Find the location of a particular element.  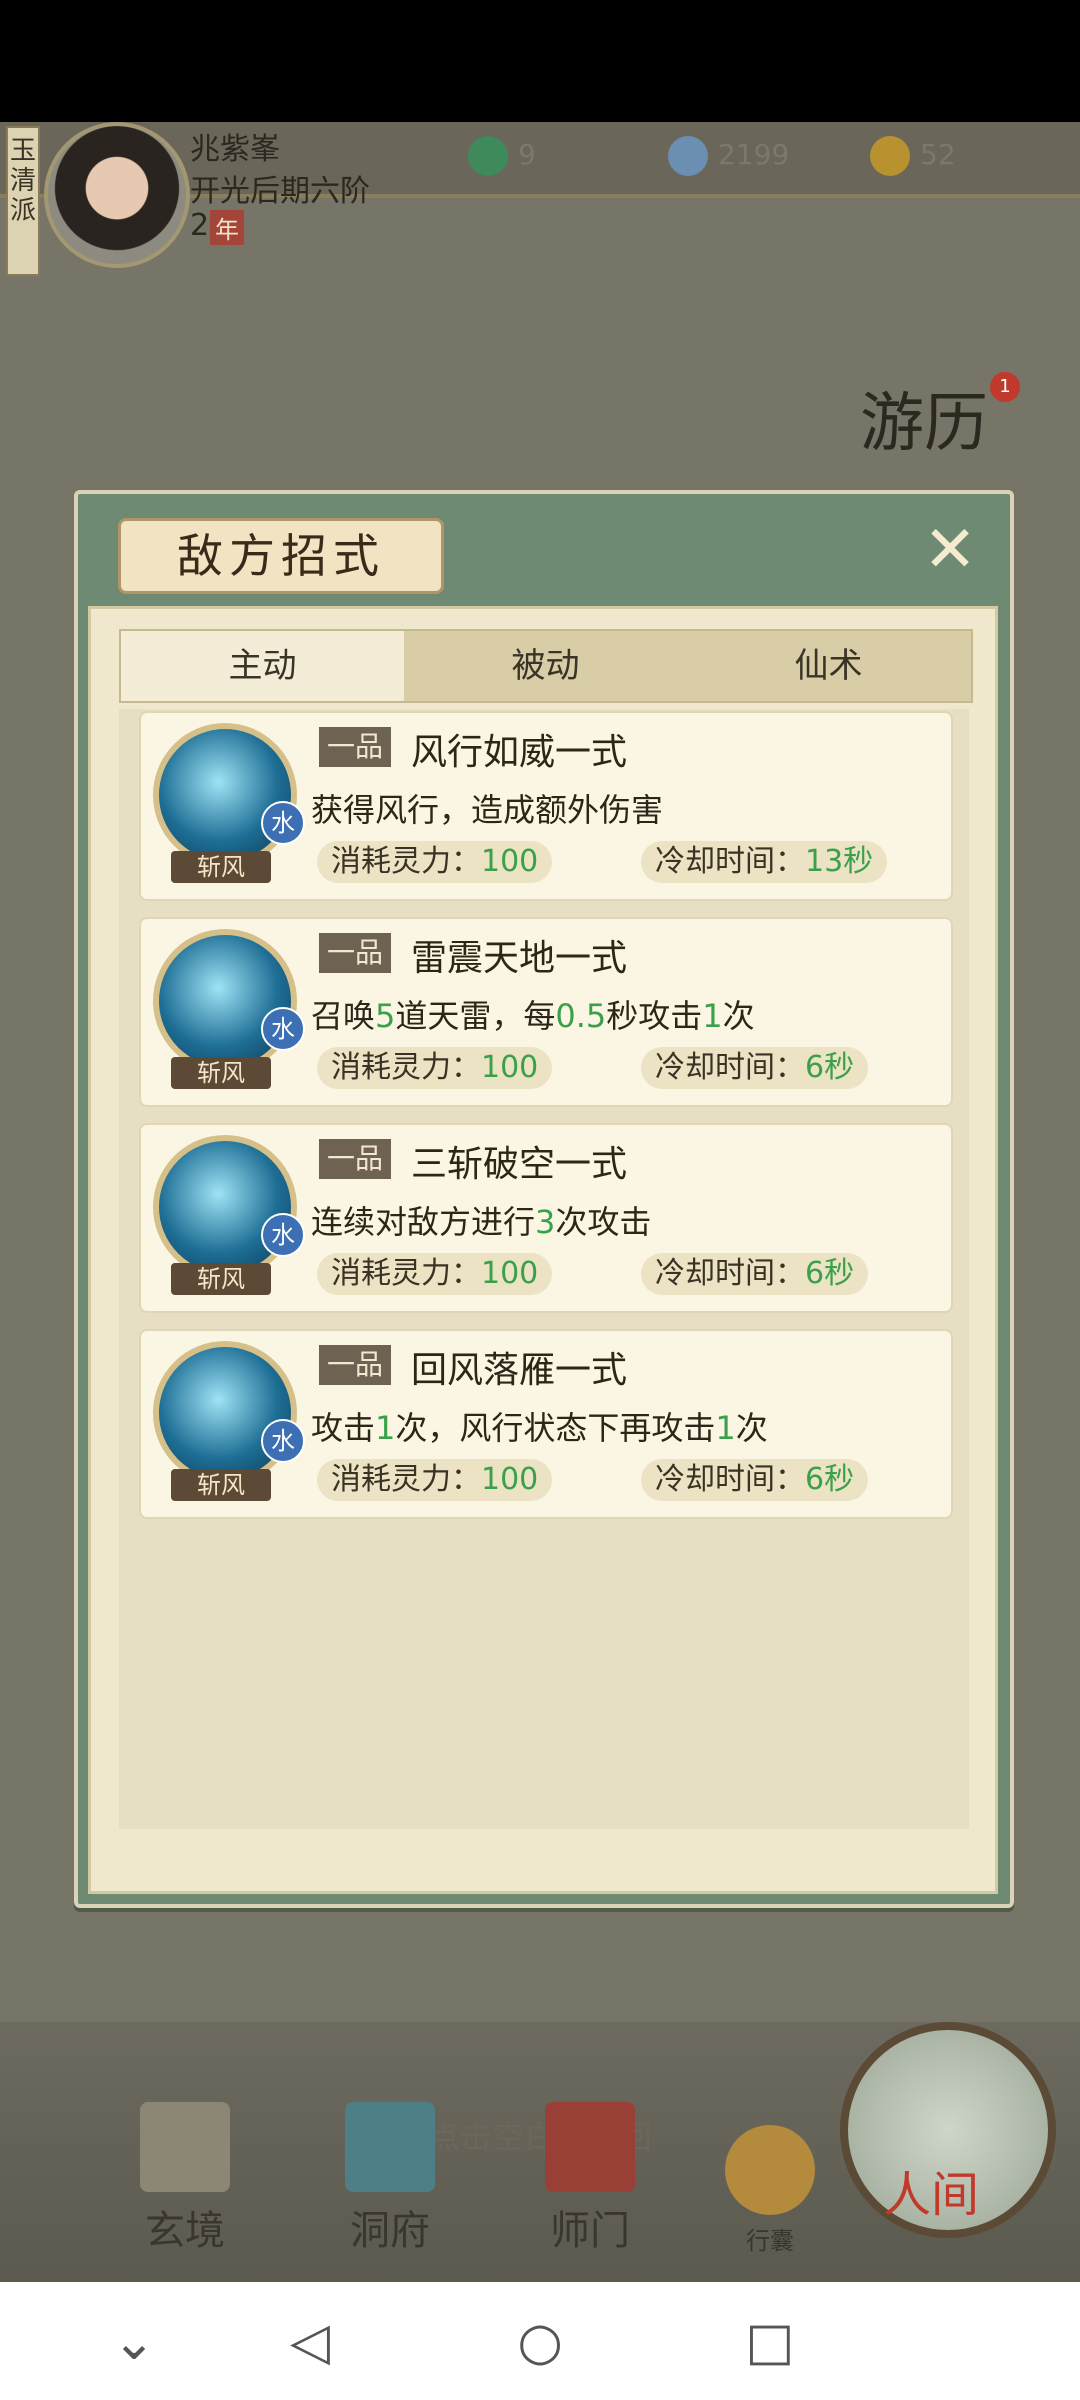

skill-description: 获得风行，造成额外伤害 is located at coordinates (487, 808).